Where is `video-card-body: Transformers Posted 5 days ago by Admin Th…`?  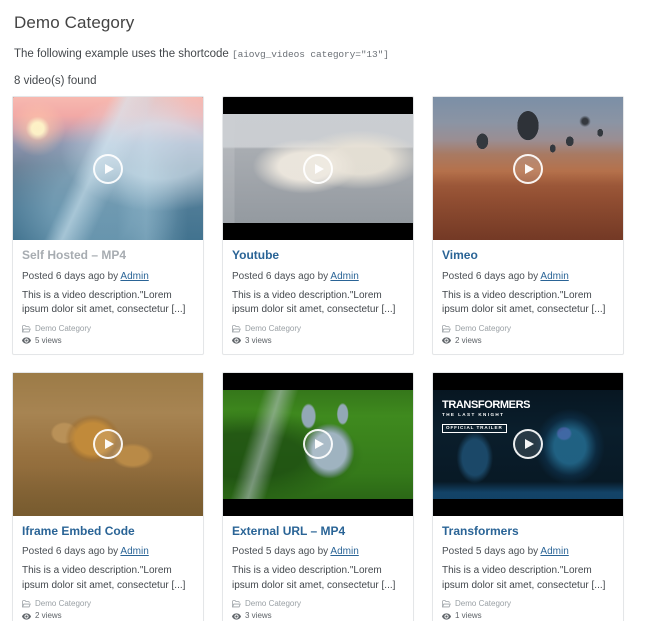 video-card-body: Transformers Posted 5 days ago by Admin Th… is located at coordinates (528, 568).